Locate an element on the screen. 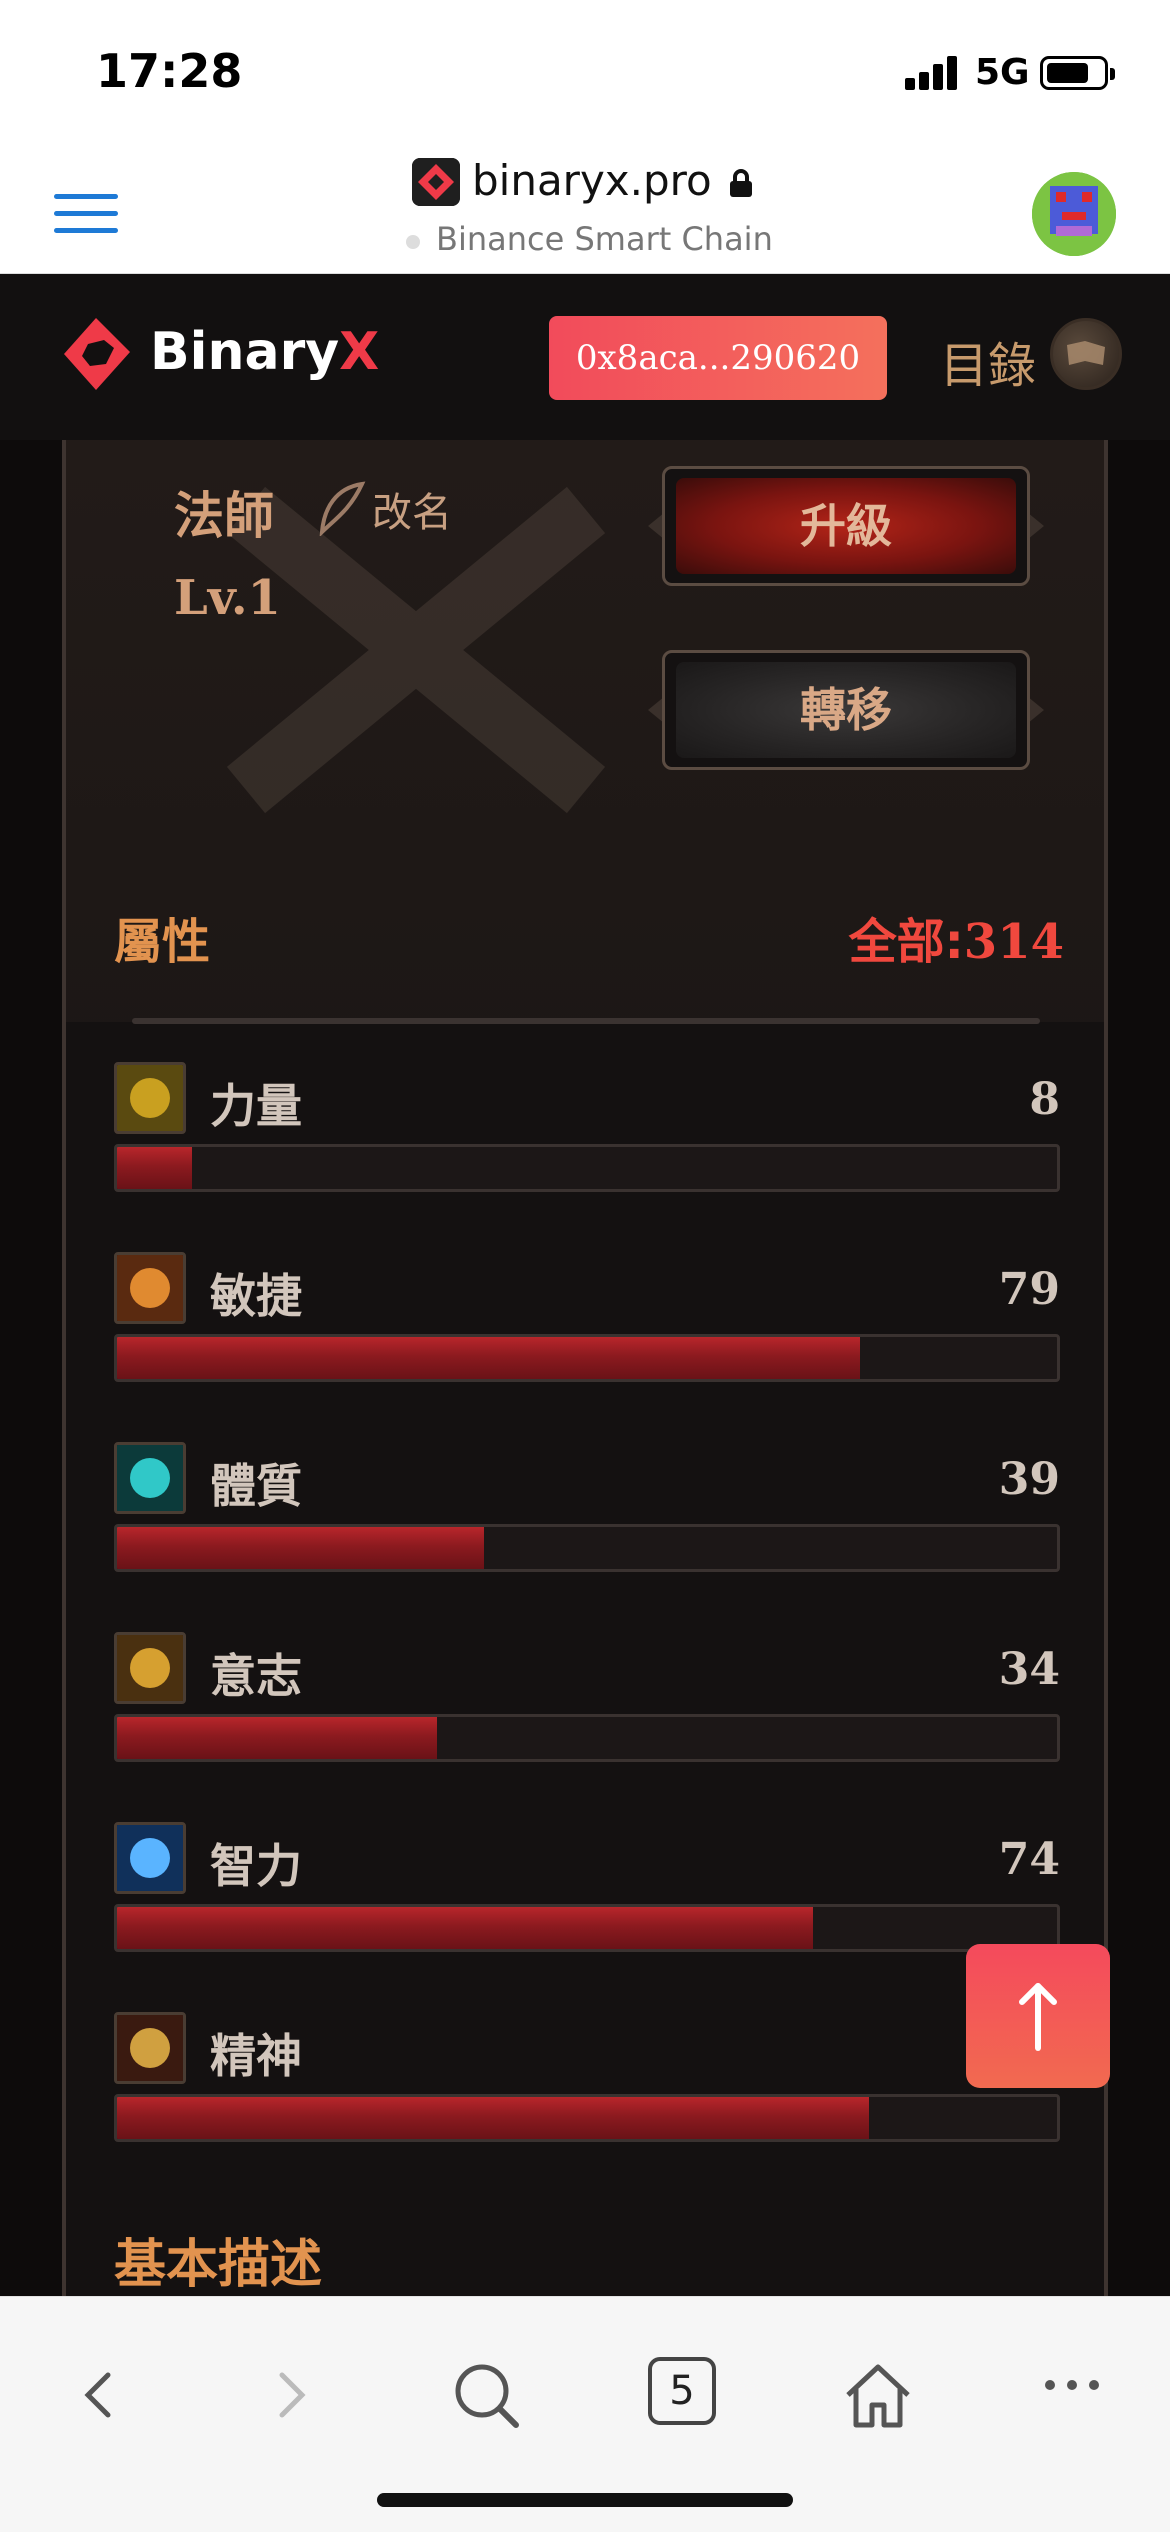  lock-icon is located at coordinates (741, 183).